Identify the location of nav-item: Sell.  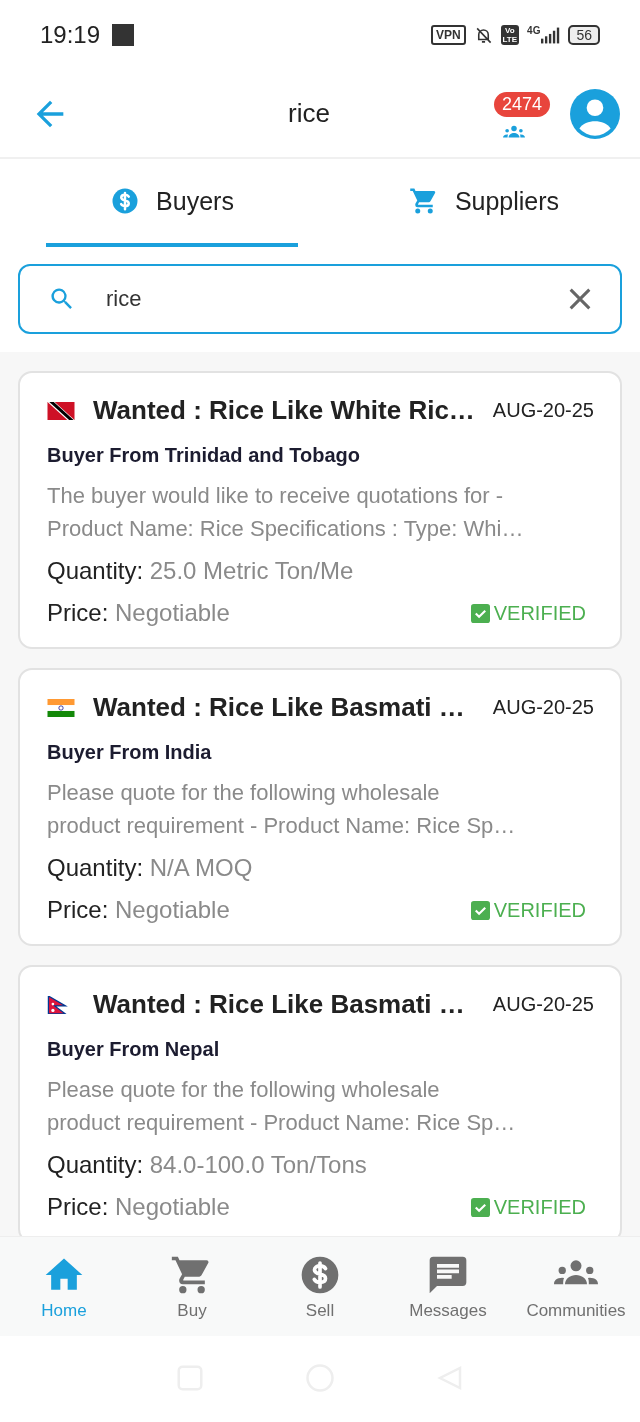
(320, 1286).